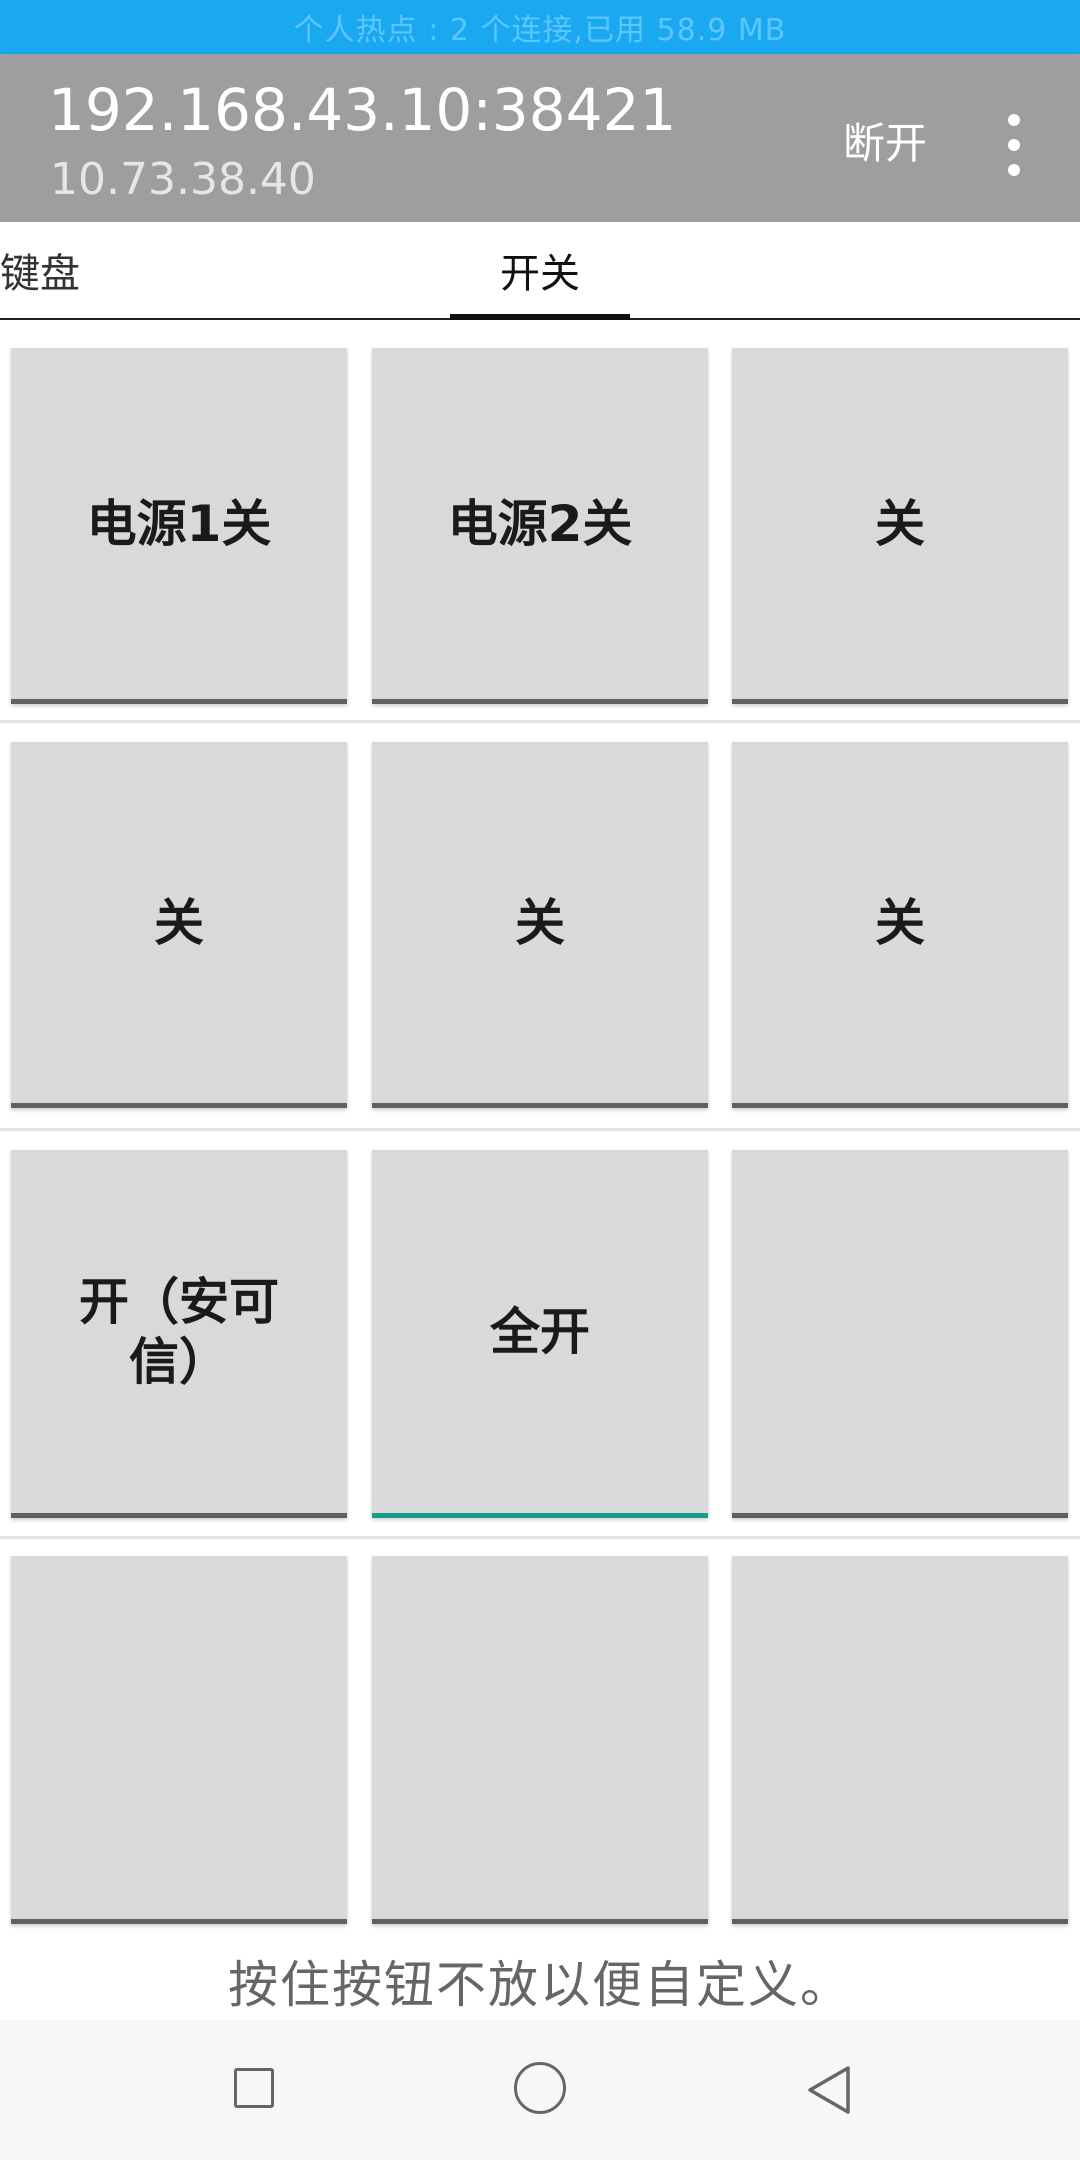 The width and height of the screenshot is (1080, 2160). I want to click on status-bar: 个人热点 : 2 个连接,已用 58.9 MB, so click(540, 27).